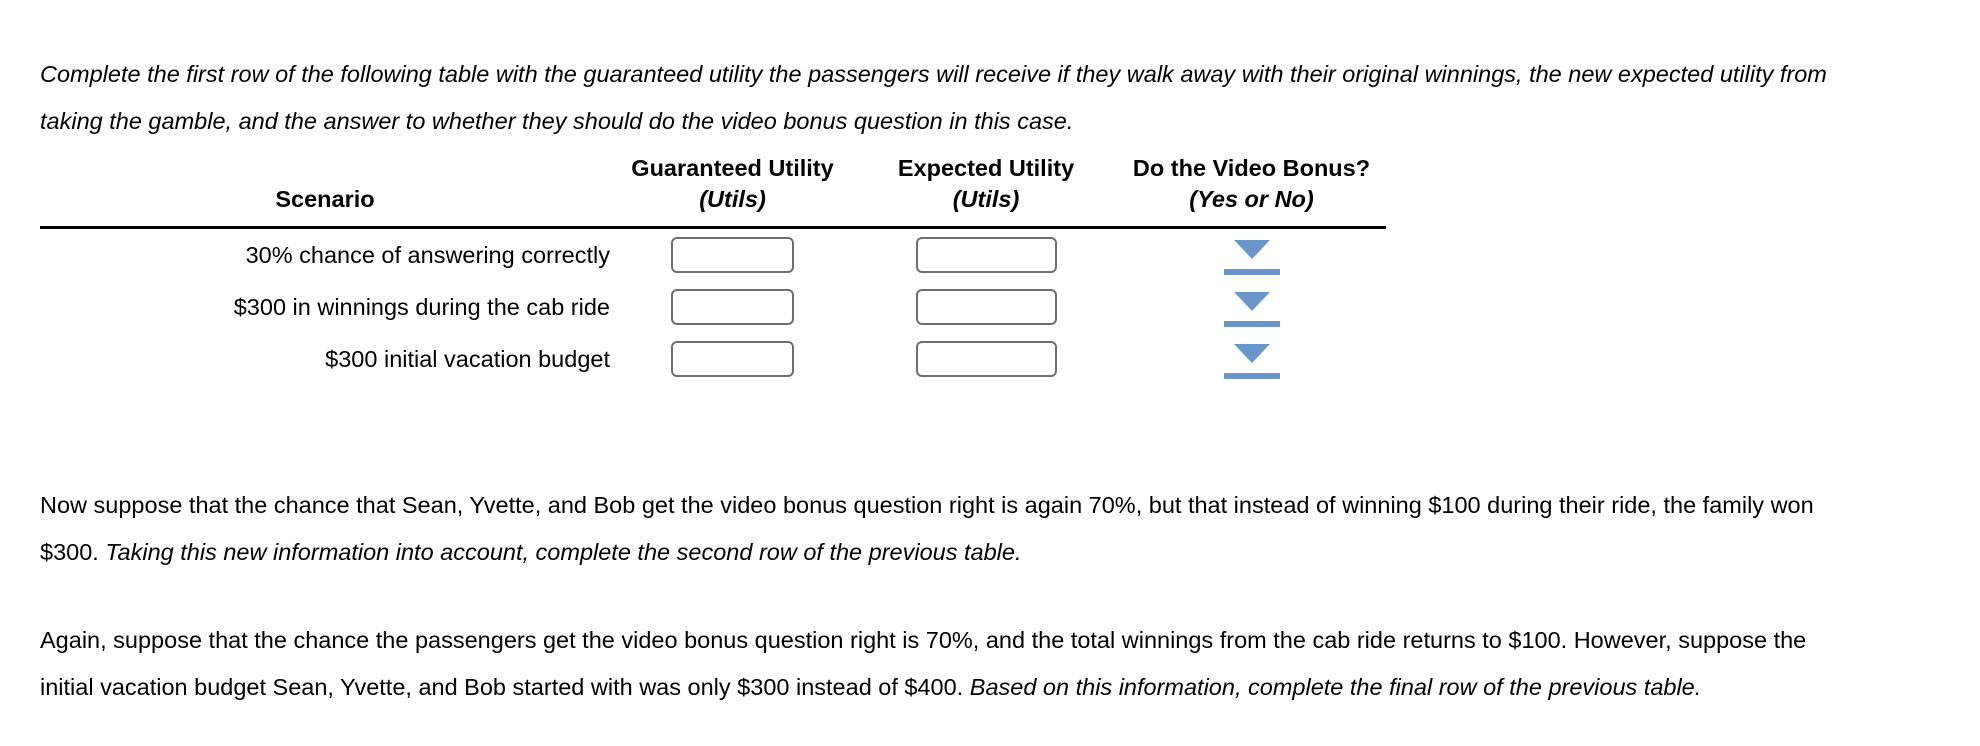  I want to click on header-guaranteed-utility-units: (Utils), so click(732, 199).